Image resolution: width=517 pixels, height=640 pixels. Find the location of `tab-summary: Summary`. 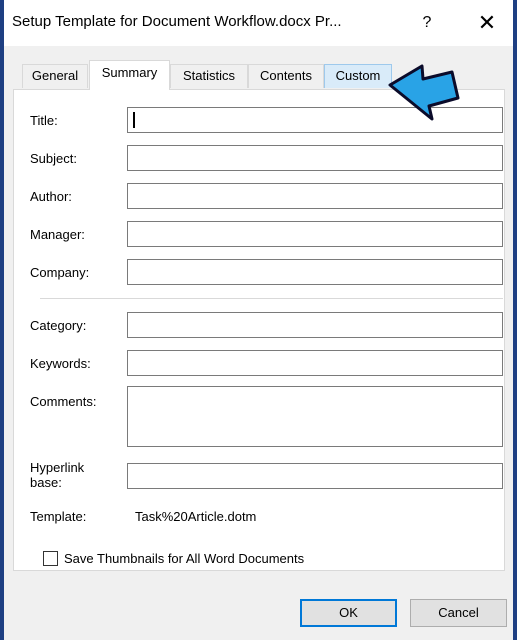

tab-summary: Summary is located at coordinates (129, 75).